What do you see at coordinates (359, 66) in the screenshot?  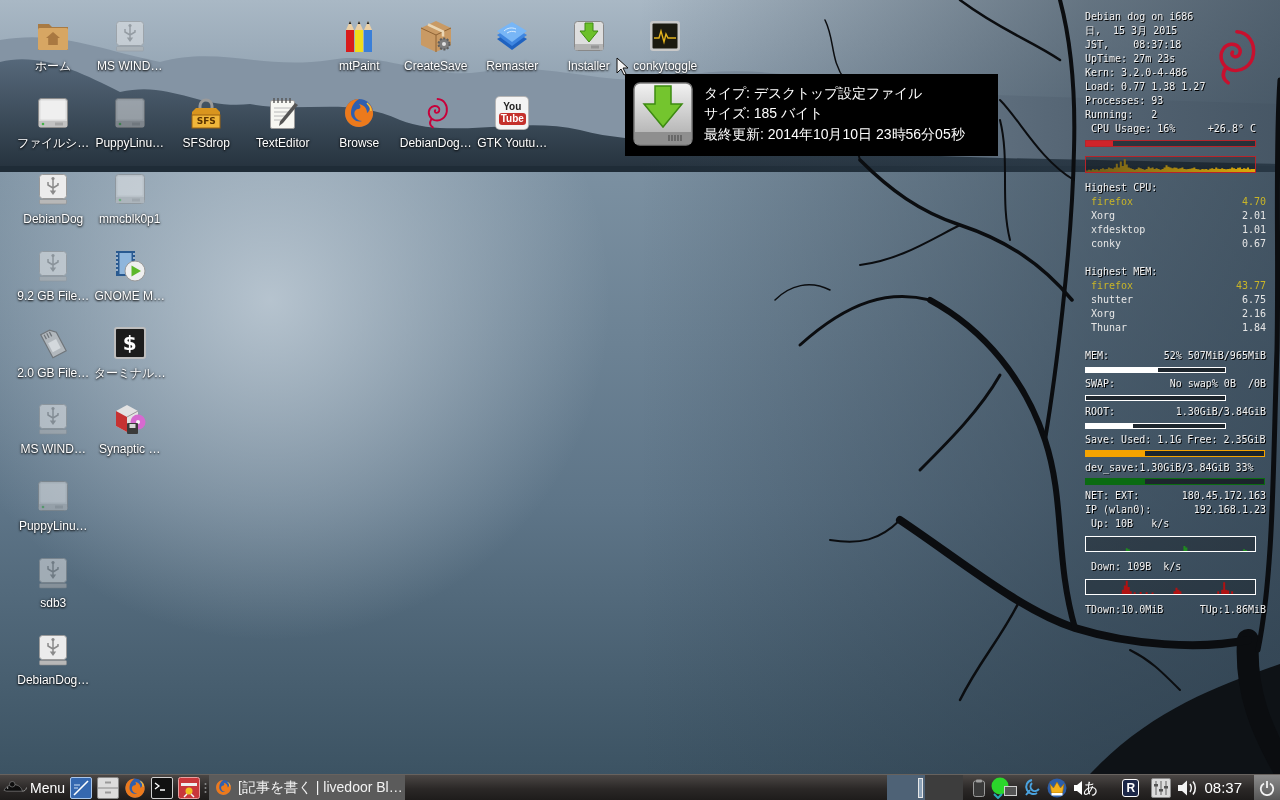 I see `desktop-icon-label: mtPaint` at bounding box center [359, 66].